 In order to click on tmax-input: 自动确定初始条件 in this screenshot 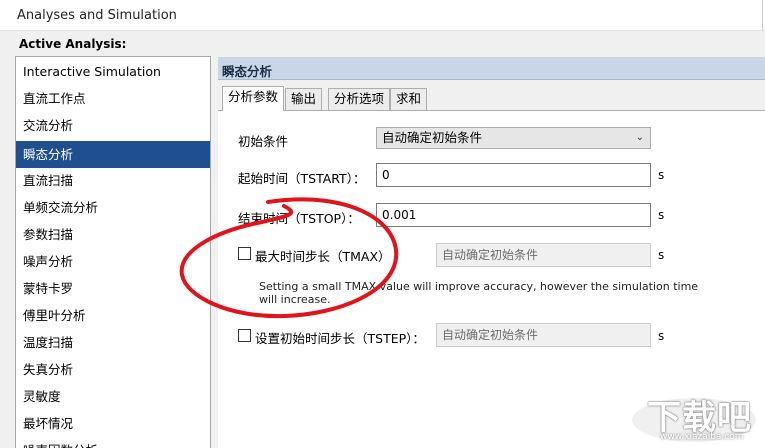, I will do `click(543, 255)`.